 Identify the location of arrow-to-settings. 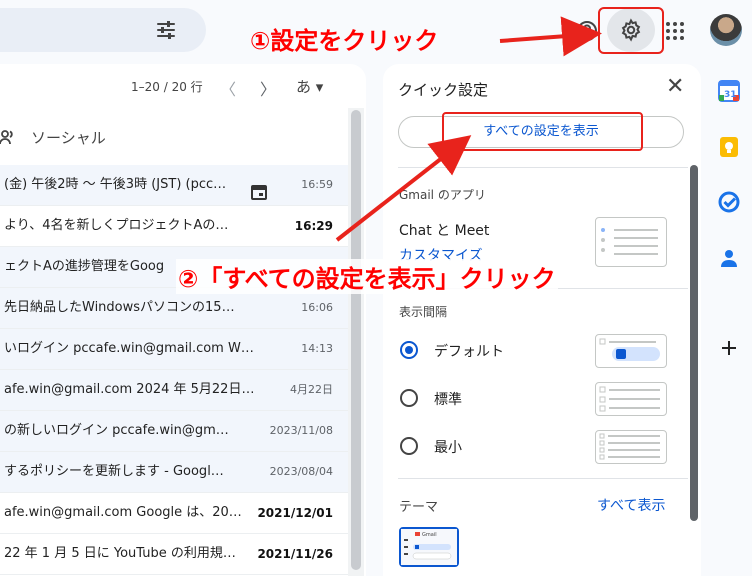
(550, 36).